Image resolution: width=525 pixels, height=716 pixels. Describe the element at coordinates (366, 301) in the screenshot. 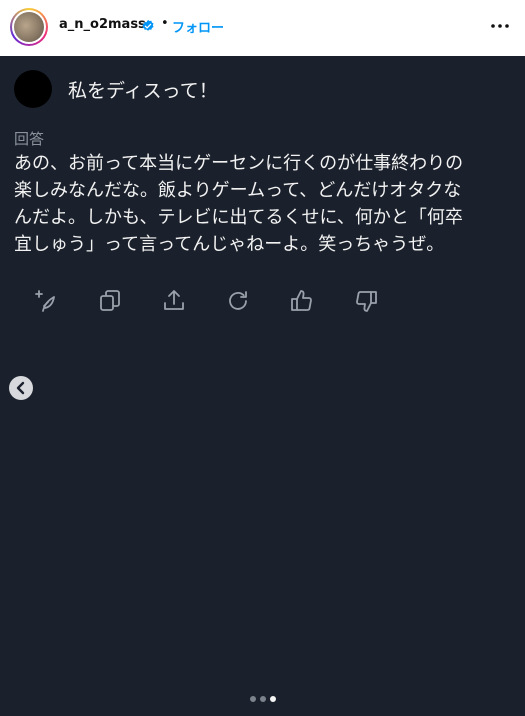

I see `thumbs-down-icon` at that location.